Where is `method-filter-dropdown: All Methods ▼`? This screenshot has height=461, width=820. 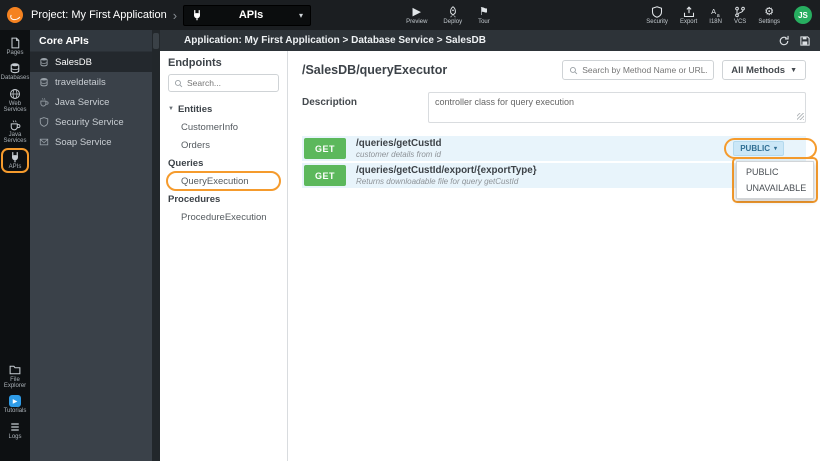 method-filter-dropdown: All Methods ▼ is located at coordinates (764, 70).